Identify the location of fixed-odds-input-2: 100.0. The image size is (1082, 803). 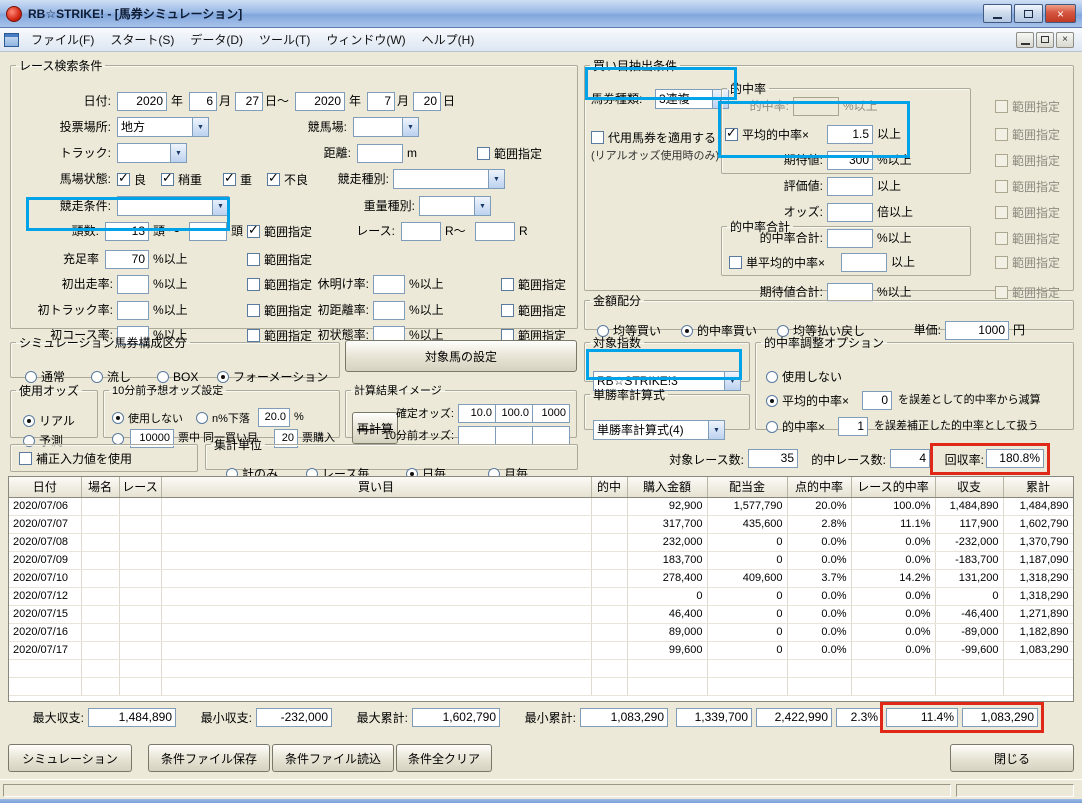
(514, 413).